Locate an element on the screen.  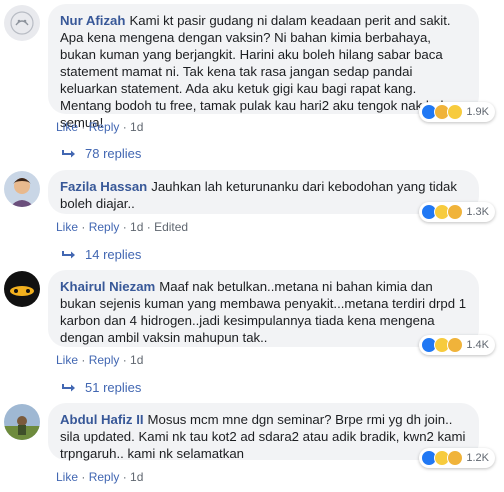
comment-author: Khairul Niezam is located at coordinates (107, 286).